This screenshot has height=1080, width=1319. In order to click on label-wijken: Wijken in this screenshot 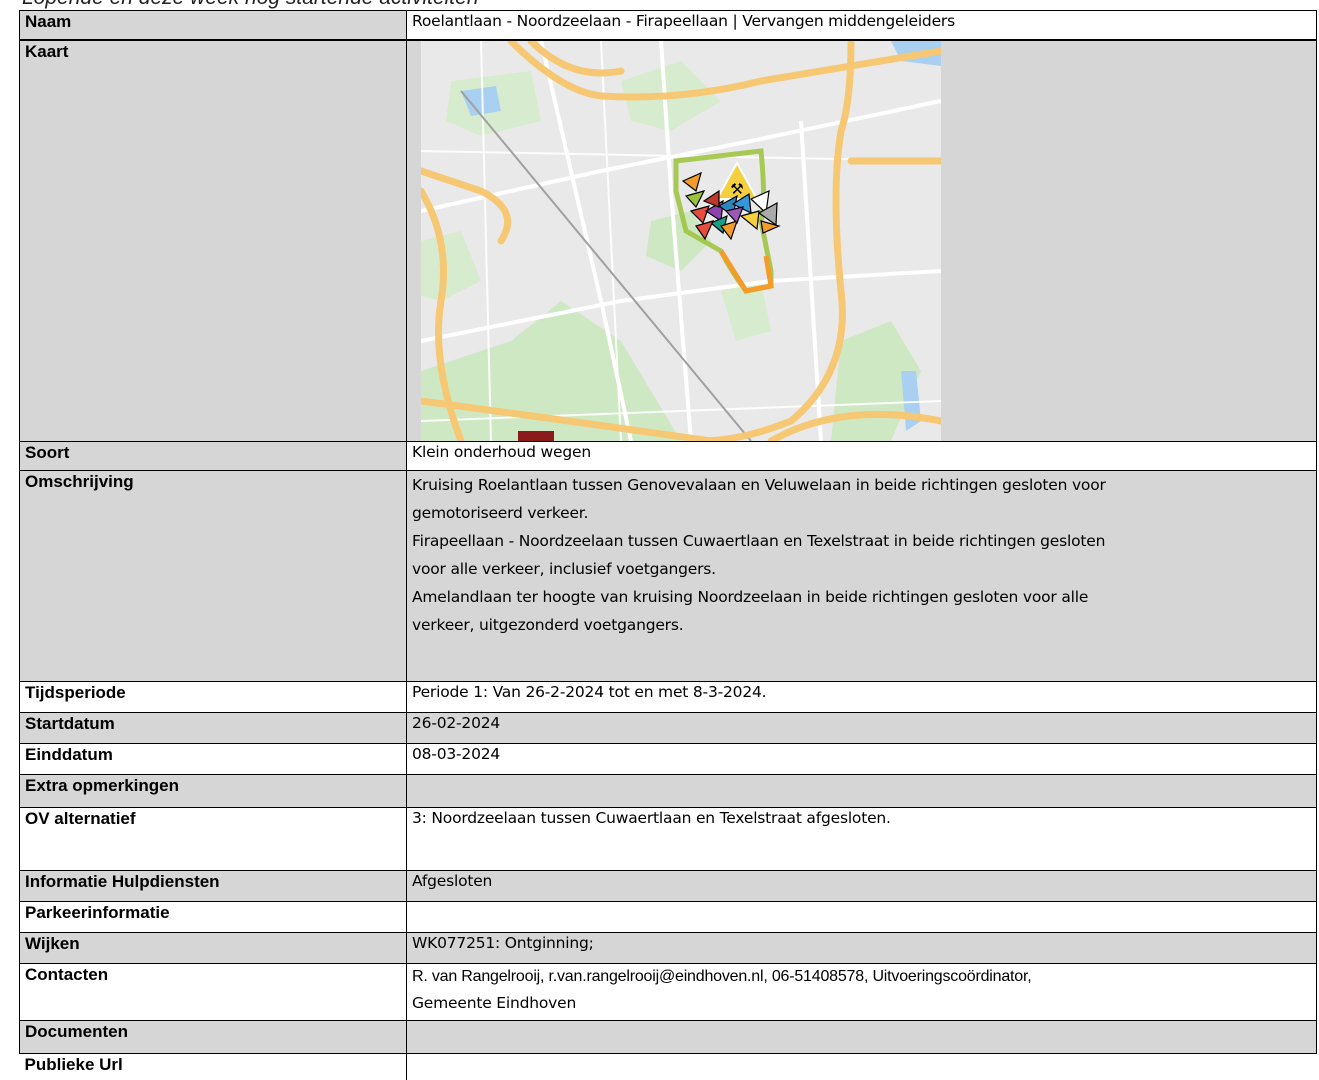, I will do `click(213, 948)`.